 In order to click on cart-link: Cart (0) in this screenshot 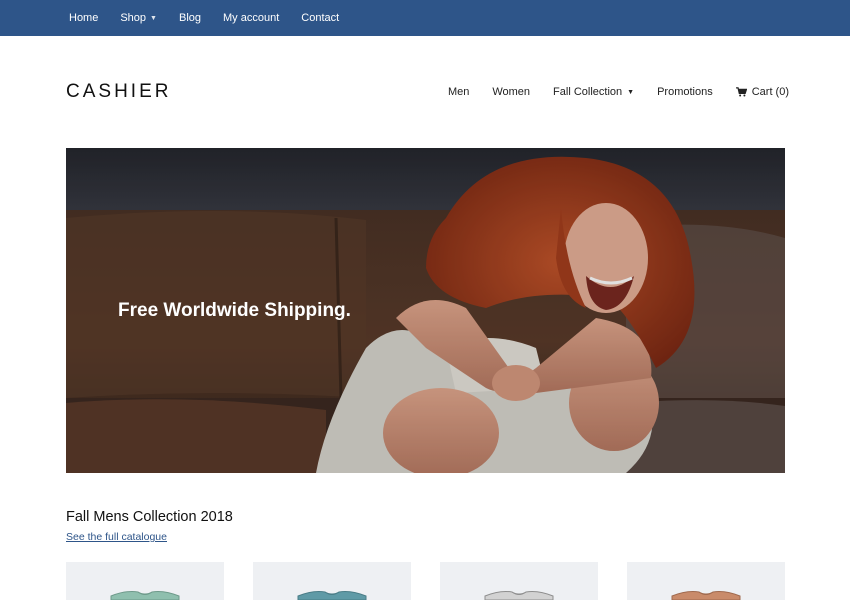, I will do `click(762, 92)`.